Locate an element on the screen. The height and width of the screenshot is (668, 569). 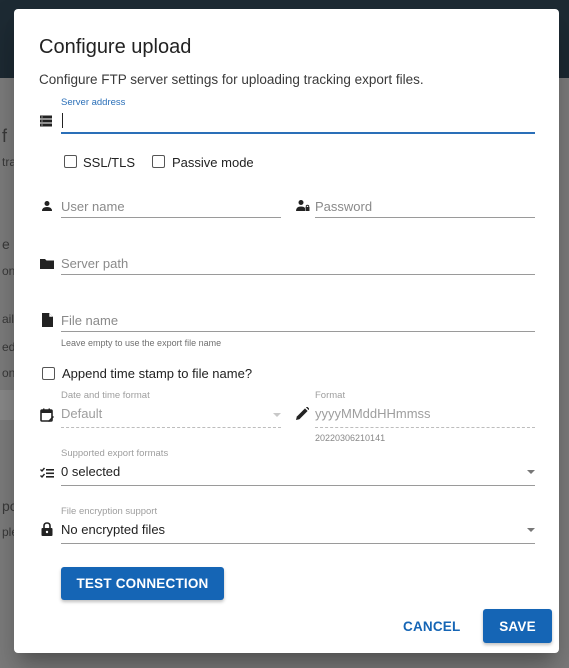
list-check-icon is located at coordinates (47, 473).